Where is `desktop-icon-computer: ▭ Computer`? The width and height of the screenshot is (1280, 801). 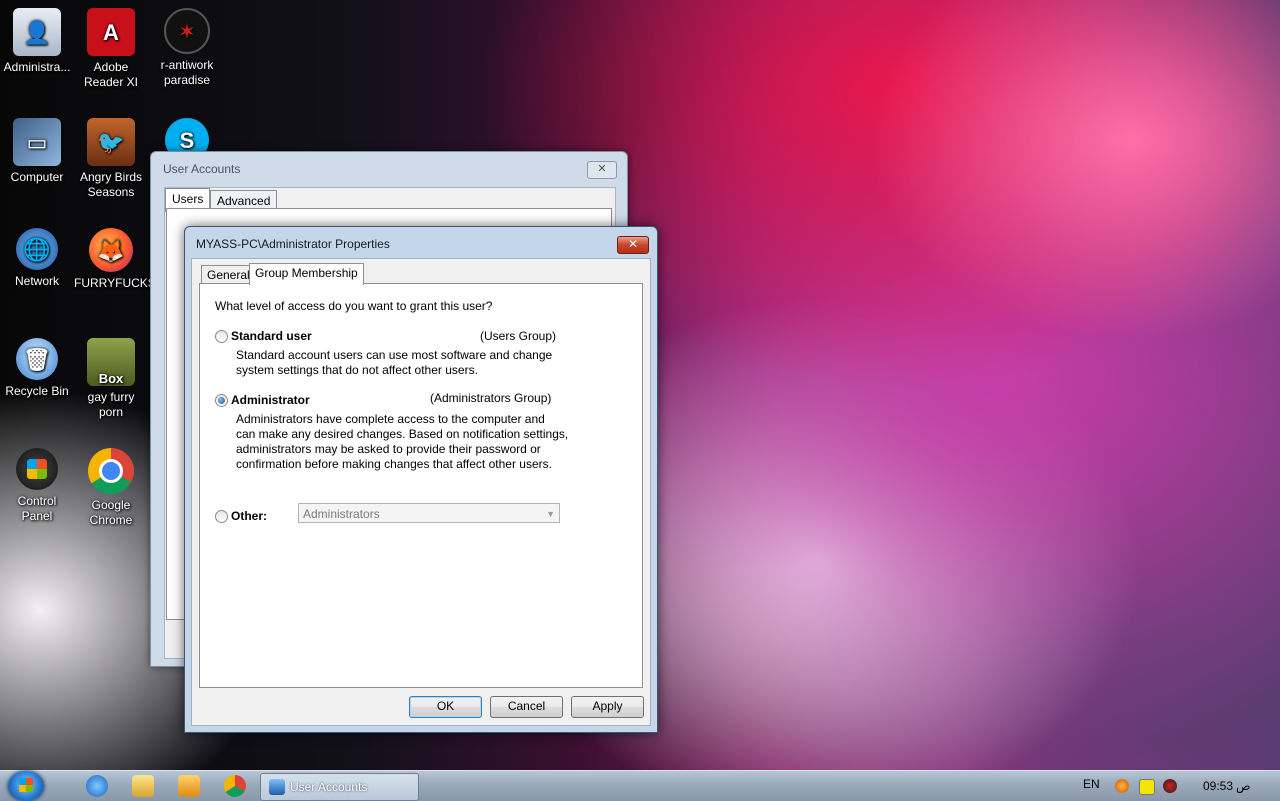 desktop-icon-computer: ▭ Computer is located at coordinates (37, 151).